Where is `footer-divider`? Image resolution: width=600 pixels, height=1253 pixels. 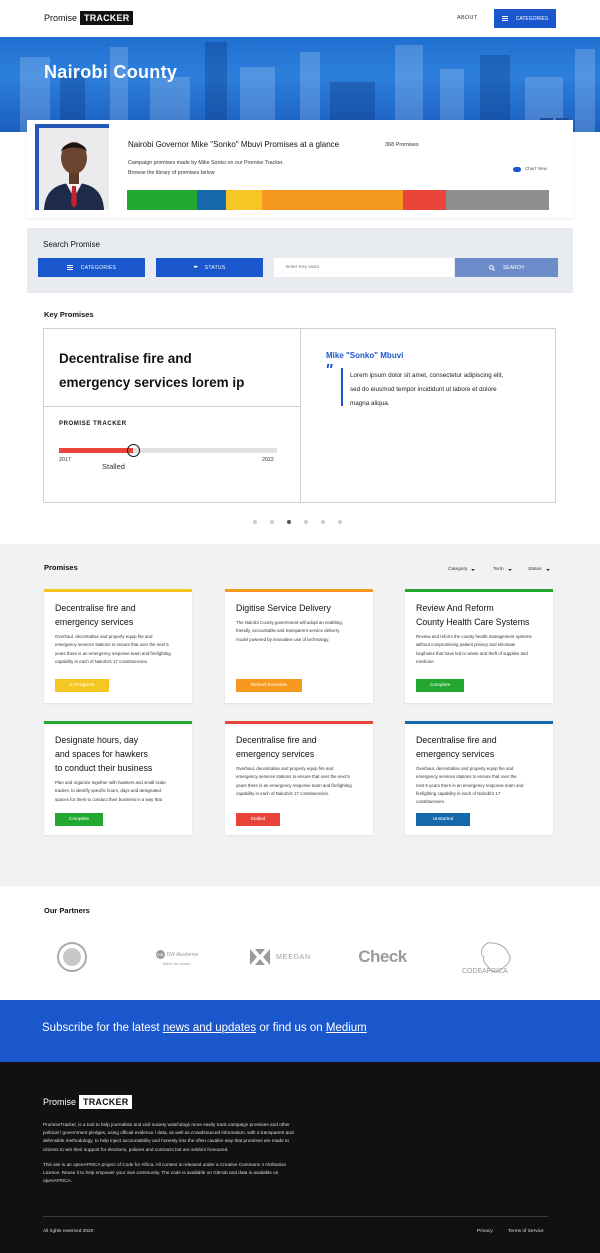
footer-divider is located at coordinates (295, 1216).